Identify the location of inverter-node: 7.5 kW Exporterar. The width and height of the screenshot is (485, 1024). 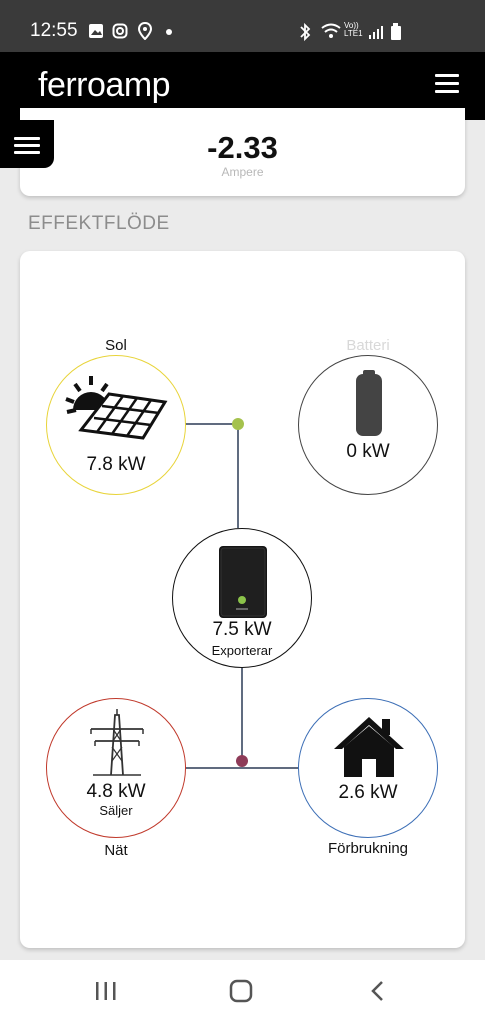
(242, 598).